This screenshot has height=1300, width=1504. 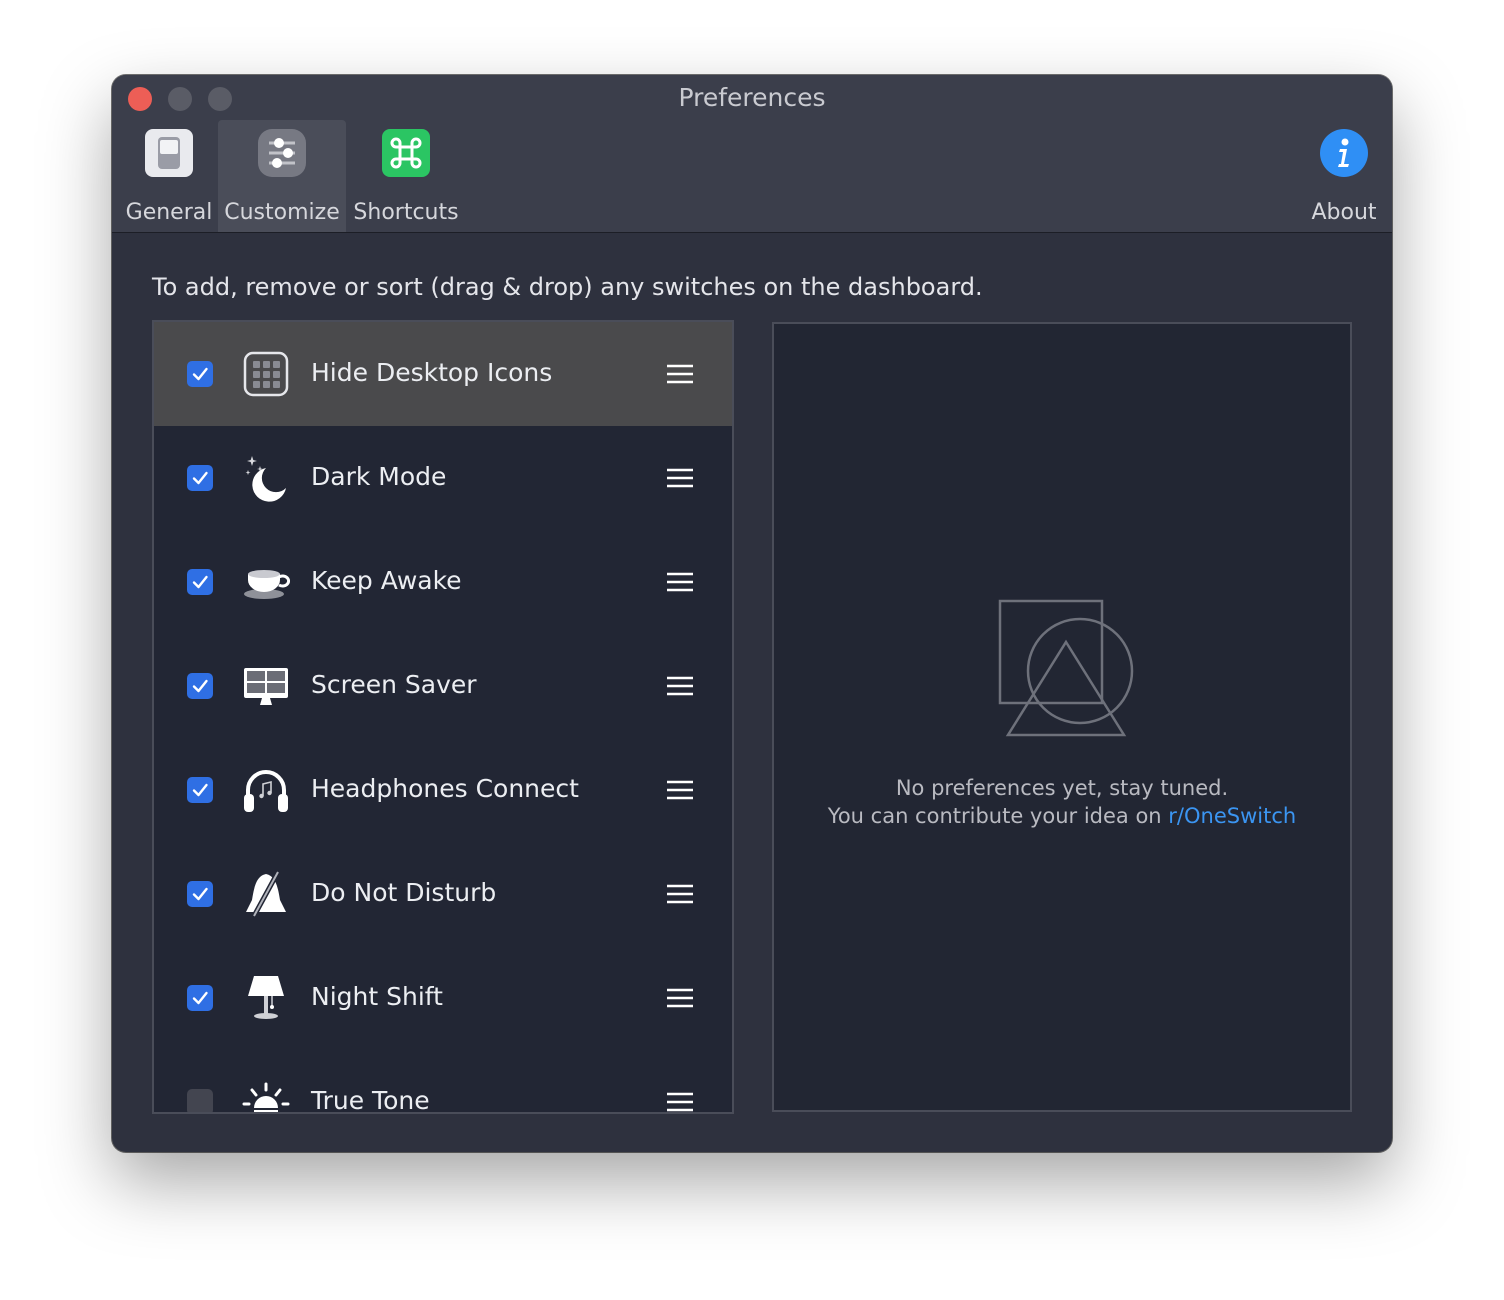 I want to click on placeholder-shapes-icon, so click(x=1066, y=668).